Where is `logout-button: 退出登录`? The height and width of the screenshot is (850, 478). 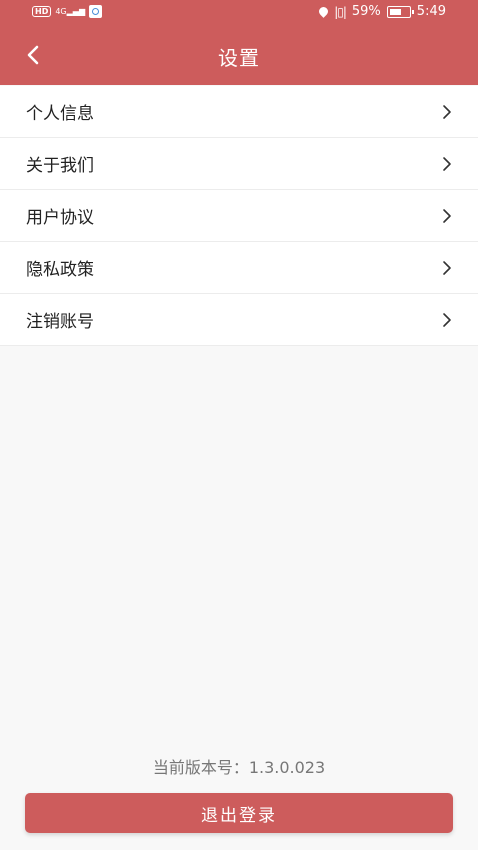
logout-button: 退出登录 is located at coordinates (239, 813).